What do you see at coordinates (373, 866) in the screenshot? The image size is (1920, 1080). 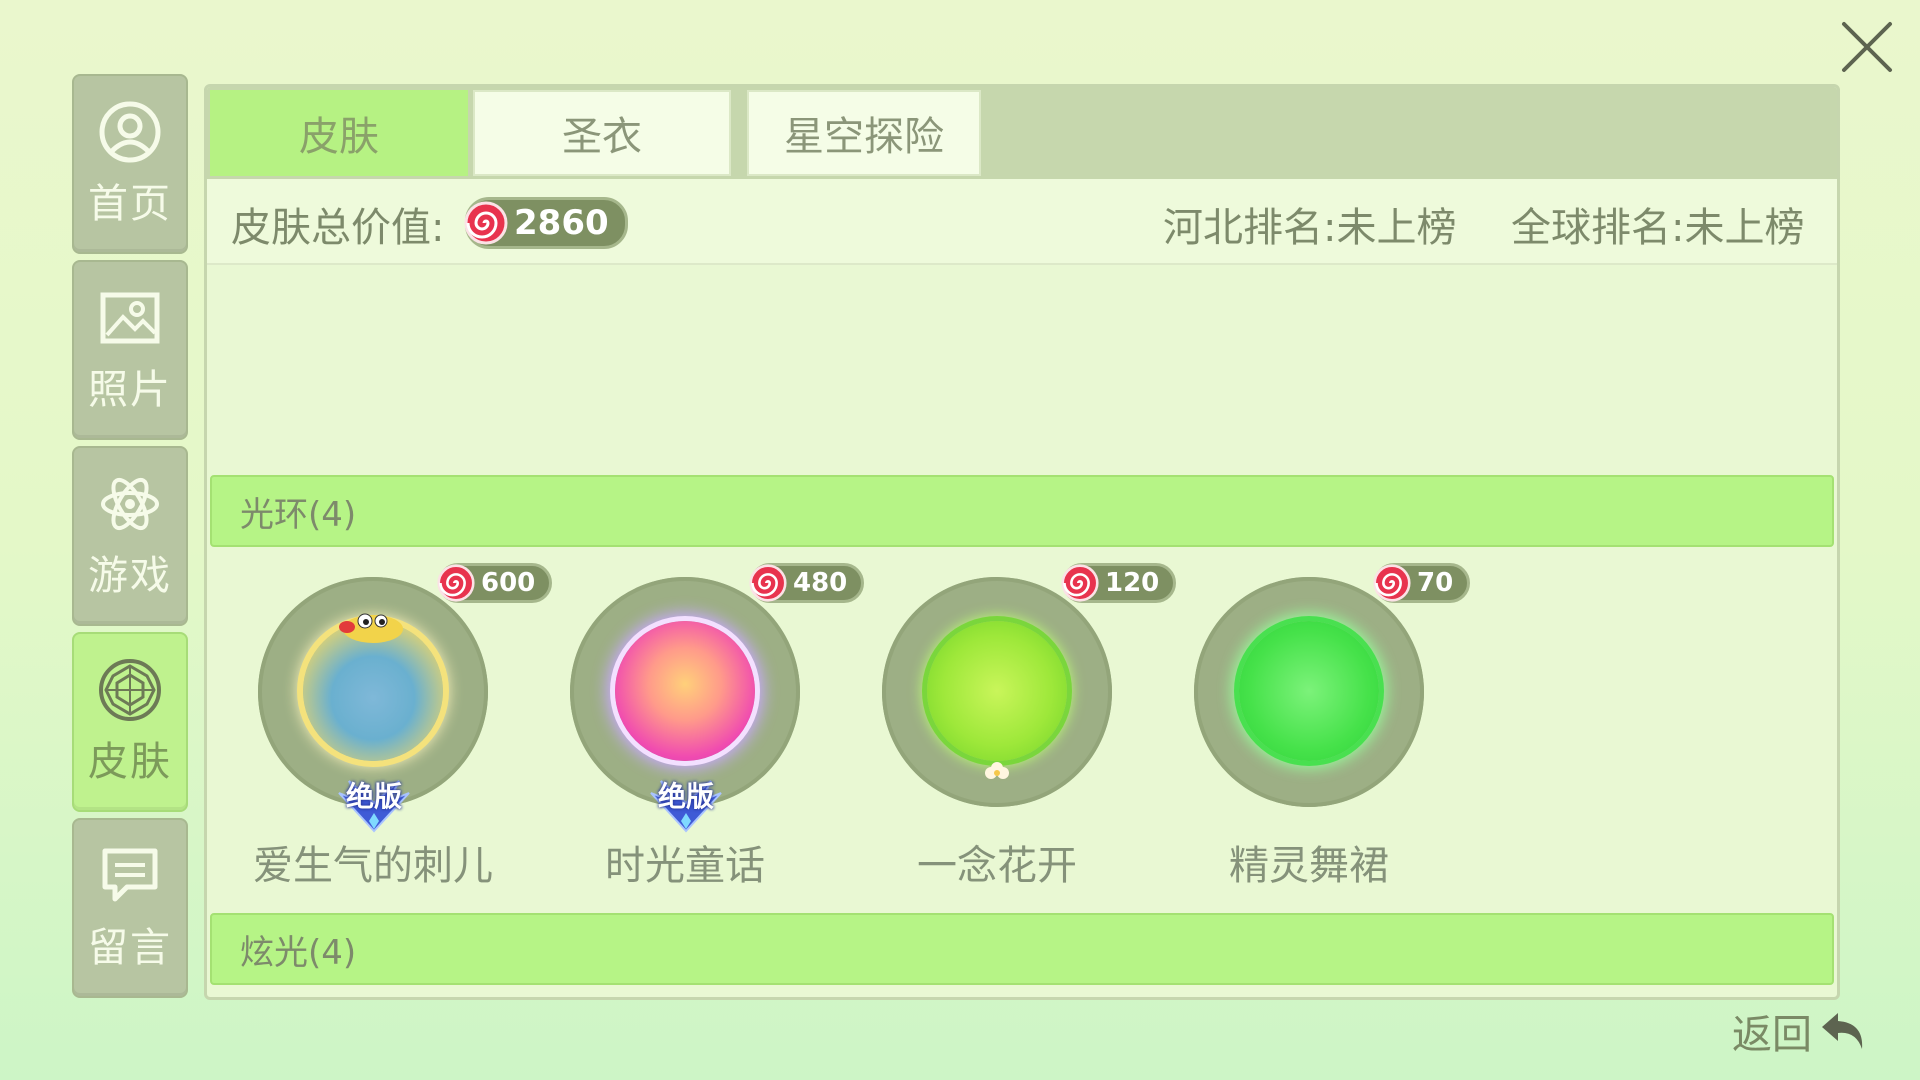 I see `item-name: 爱生气的刺儿` at bounding box center [373, 866].